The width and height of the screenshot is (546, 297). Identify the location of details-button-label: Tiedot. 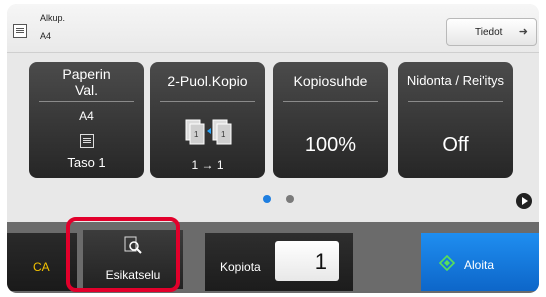
(489, 32).